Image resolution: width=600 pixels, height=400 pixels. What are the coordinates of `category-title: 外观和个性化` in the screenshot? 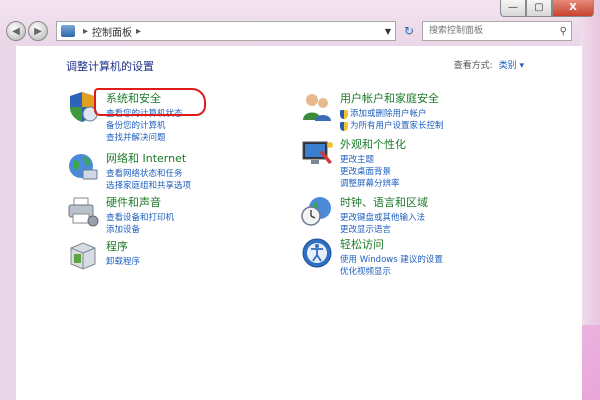 It's located at (373, 144).